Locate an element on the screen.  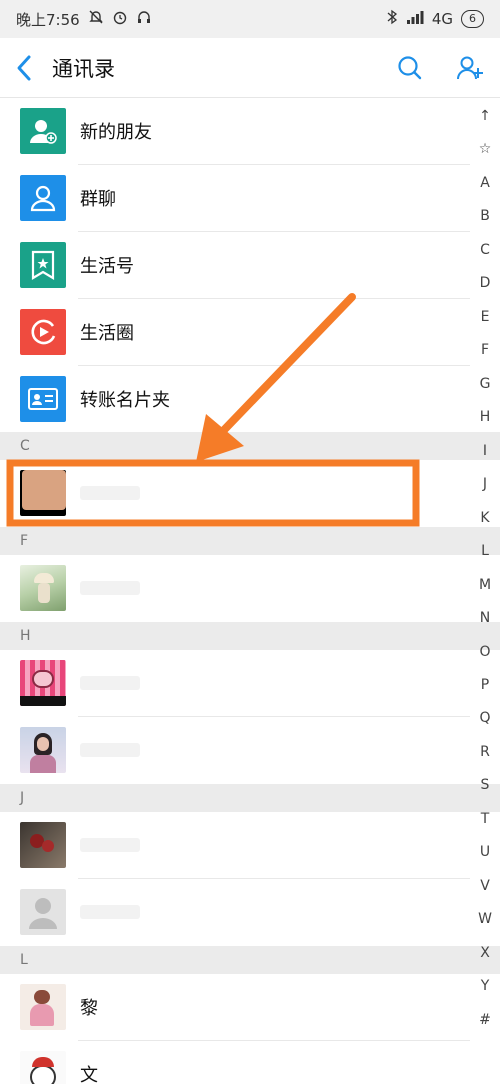
index-letter: F is located at coordinates (485, 350).